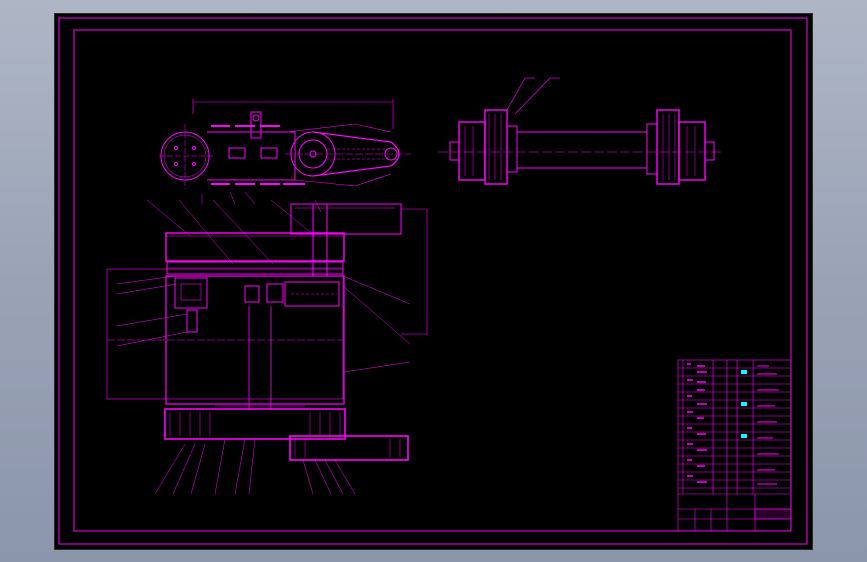 The image size is (867, 562). Describe the element at coordinates (734, 445) in the screenshot. I see `title-block` at that location.